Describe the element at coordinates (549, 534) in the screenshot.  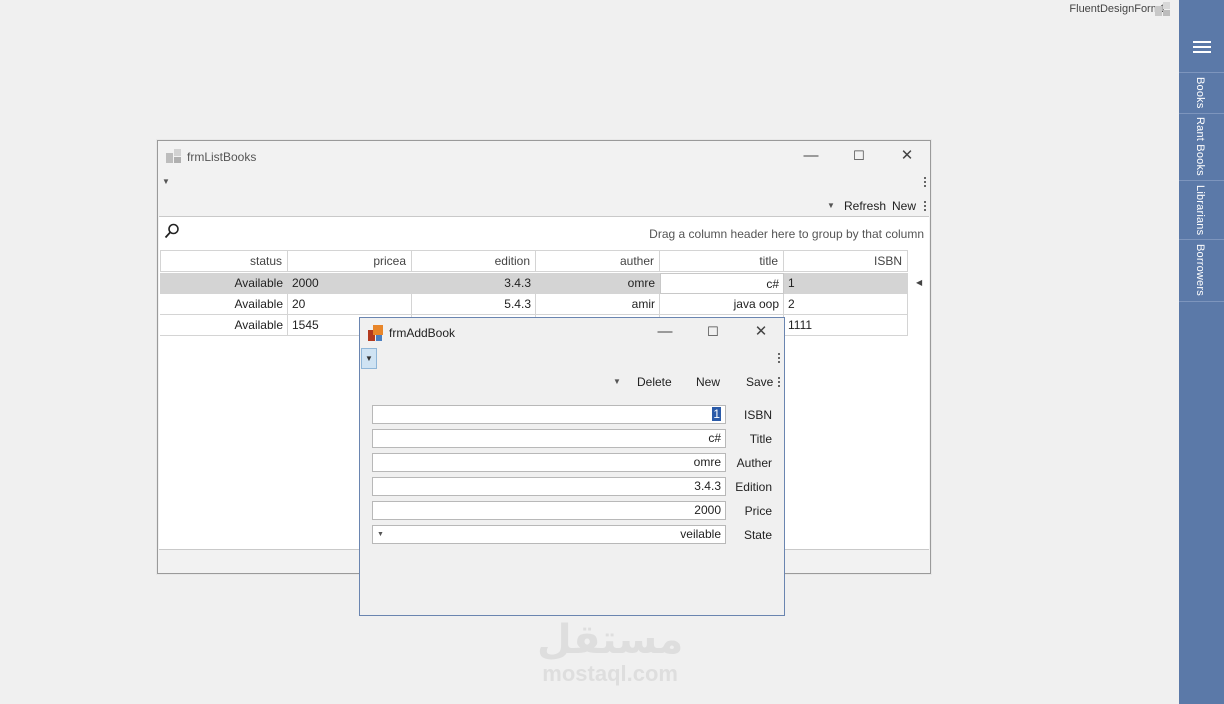
I see `state-select: ▼ veilable` at that location.